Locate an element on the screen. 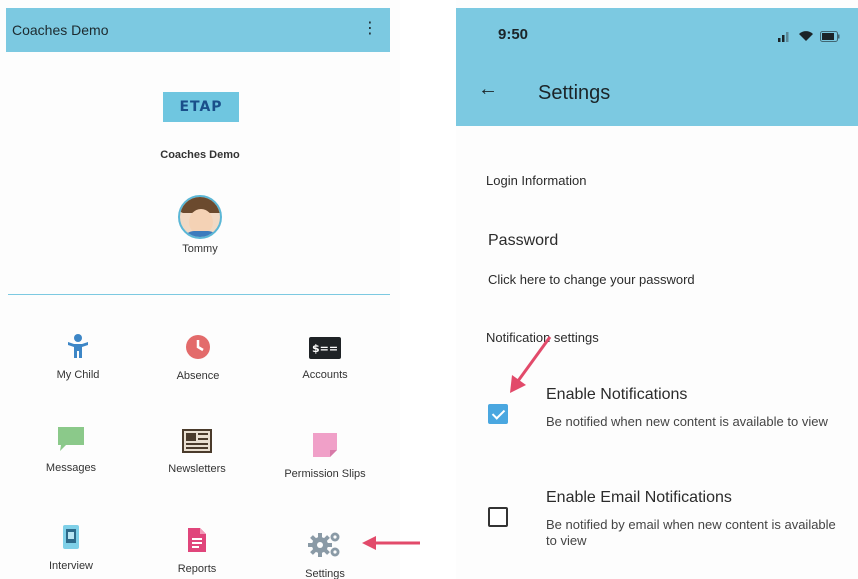  grid-item-permission-slips: Permission Slips is located at coordinates (325, 456).